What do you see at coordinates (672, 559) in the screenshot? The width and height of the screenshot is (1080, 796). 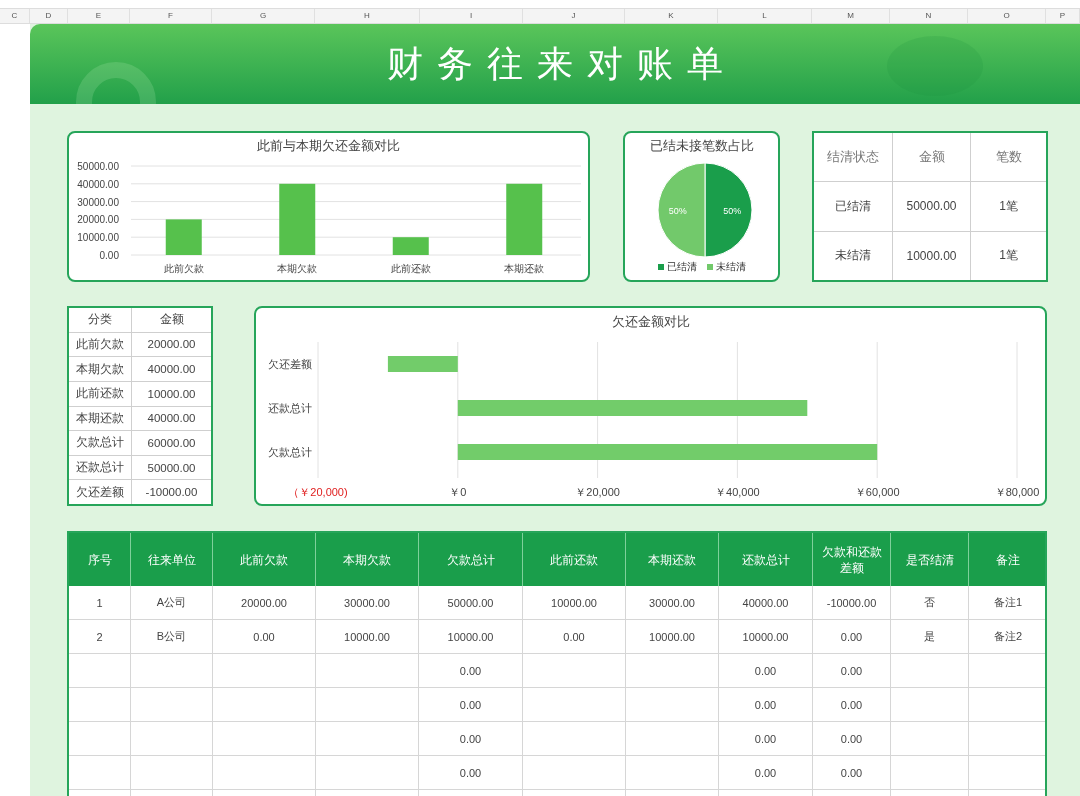 I see `table-header: 本期还款` at bounding box center [672, 559].